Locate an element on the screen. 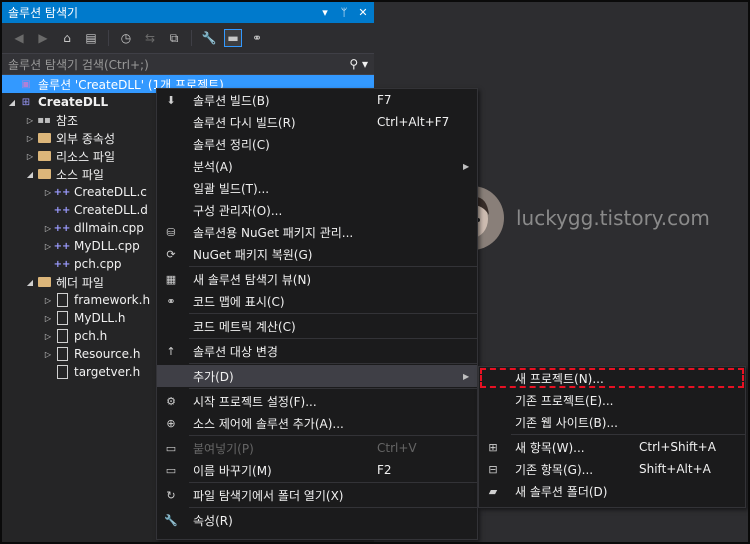 The image size is (750, 544). menu-item-label: 속성(R) is located at coordinates (213, 520).